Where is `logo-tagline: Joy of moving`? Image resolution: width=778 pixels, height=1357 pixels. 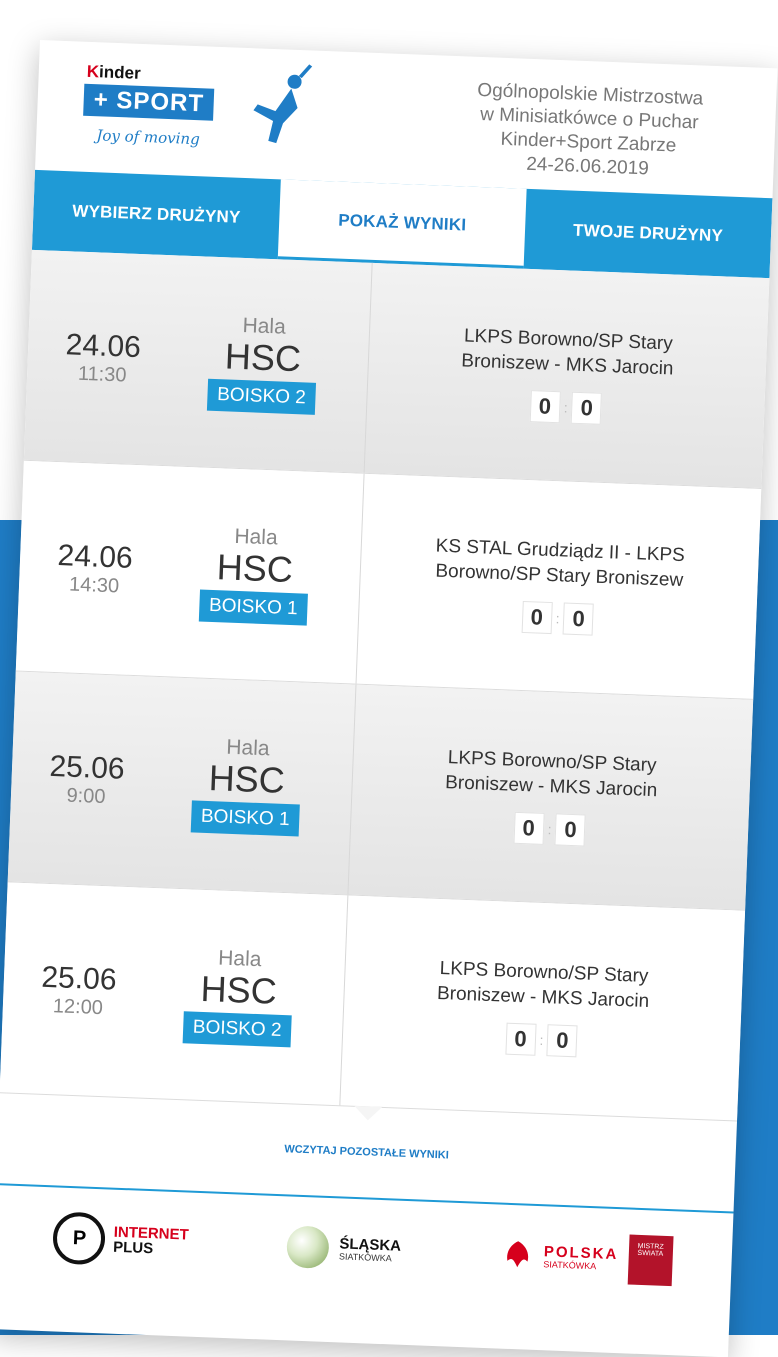 logo-tagline: Joy of moving is located at coordinates (148, 137).